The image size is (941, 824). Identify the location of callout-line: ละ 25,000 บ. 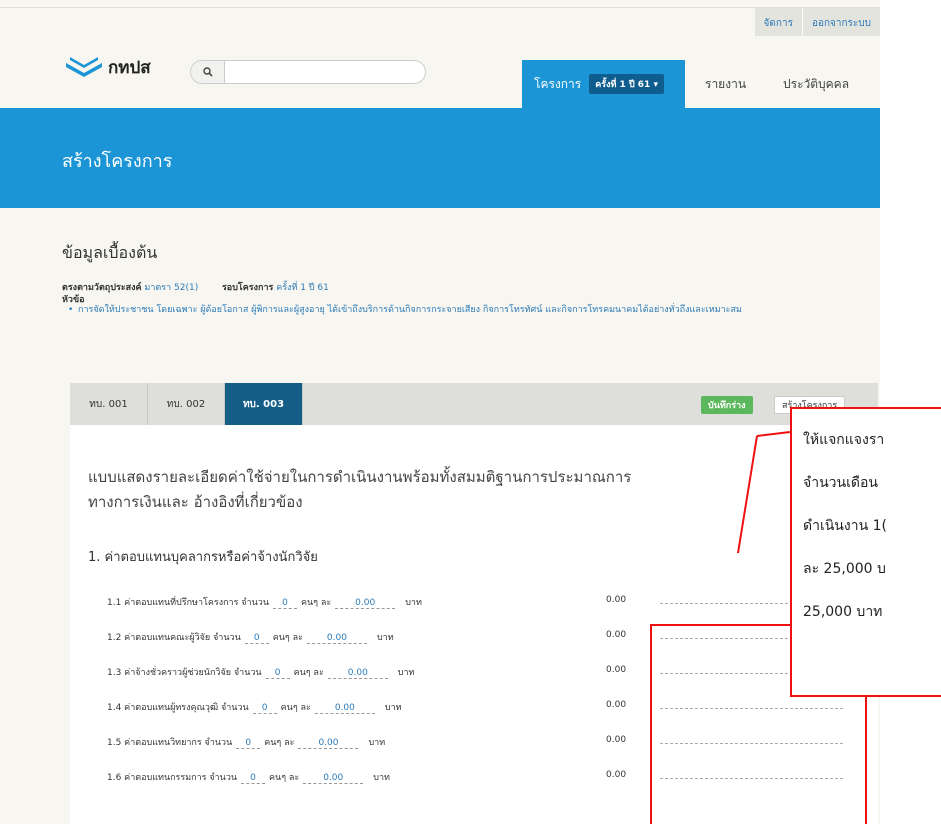
(844, 569).